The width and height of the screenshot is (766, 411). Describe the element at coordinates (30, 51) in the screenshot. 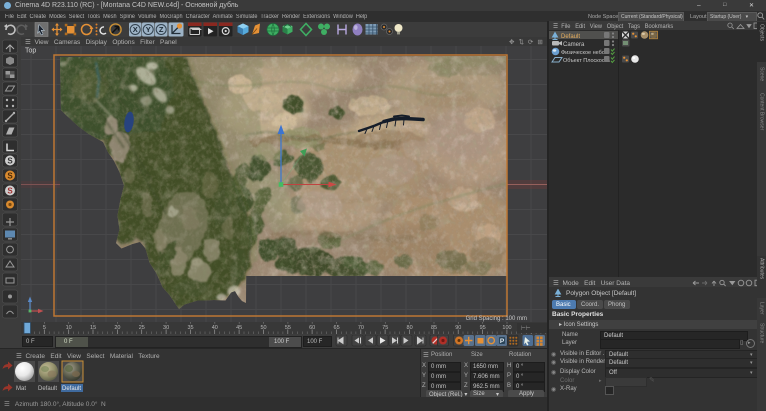

I see `svg-text: Top` at that location.